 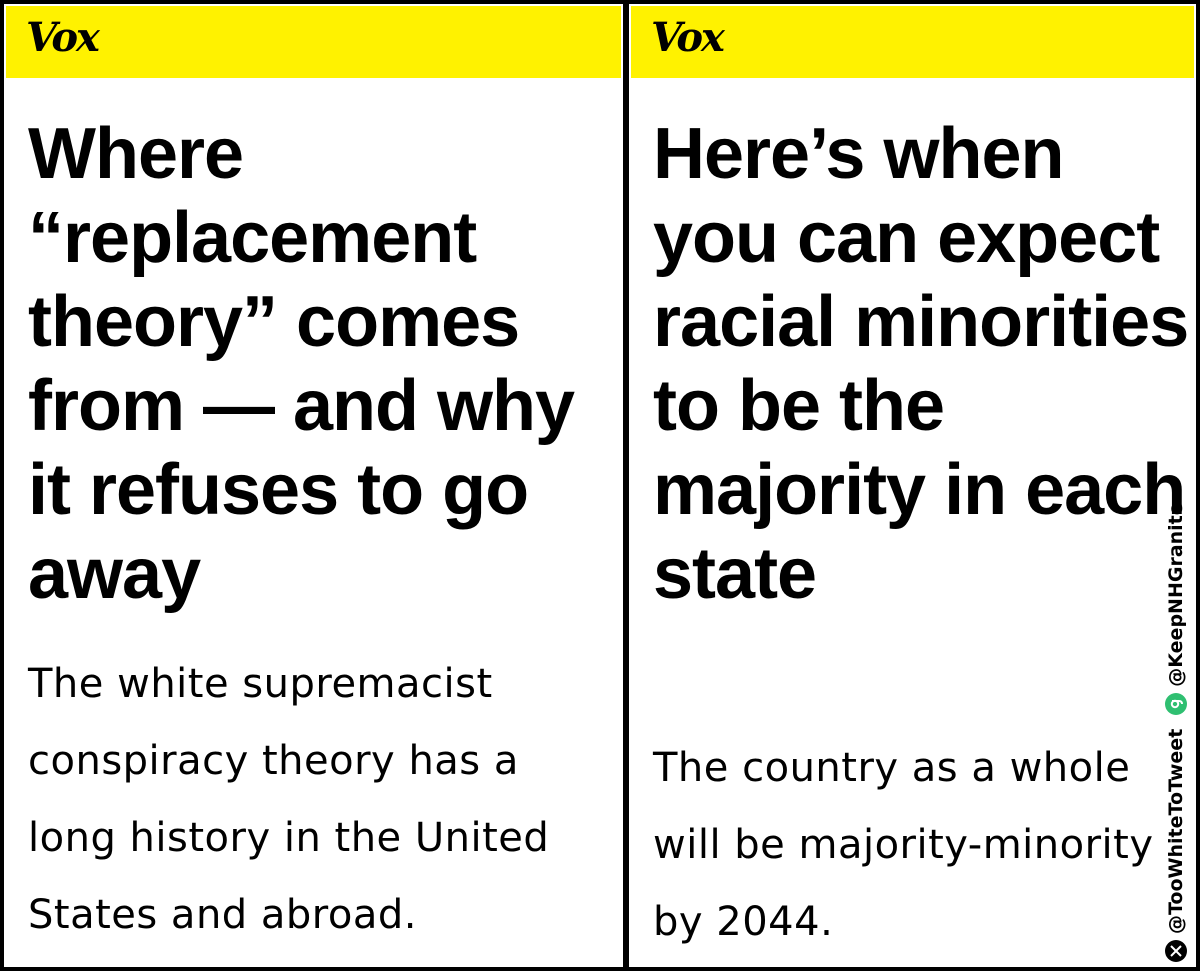 I want to click on watermark: @TooWhiteToTweet @KeepNHGranite, so click(x=1176, y=727).